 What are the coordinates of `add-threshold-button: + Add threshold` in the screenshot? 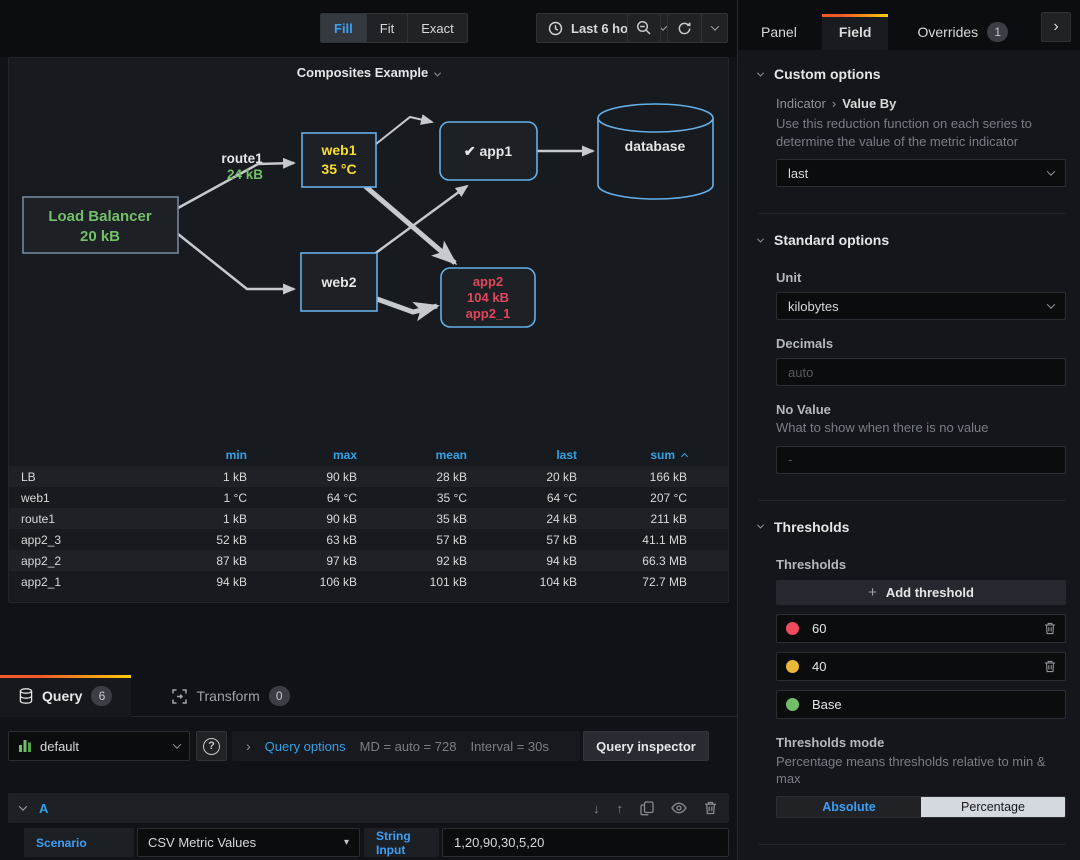 It's located at (921, 592).